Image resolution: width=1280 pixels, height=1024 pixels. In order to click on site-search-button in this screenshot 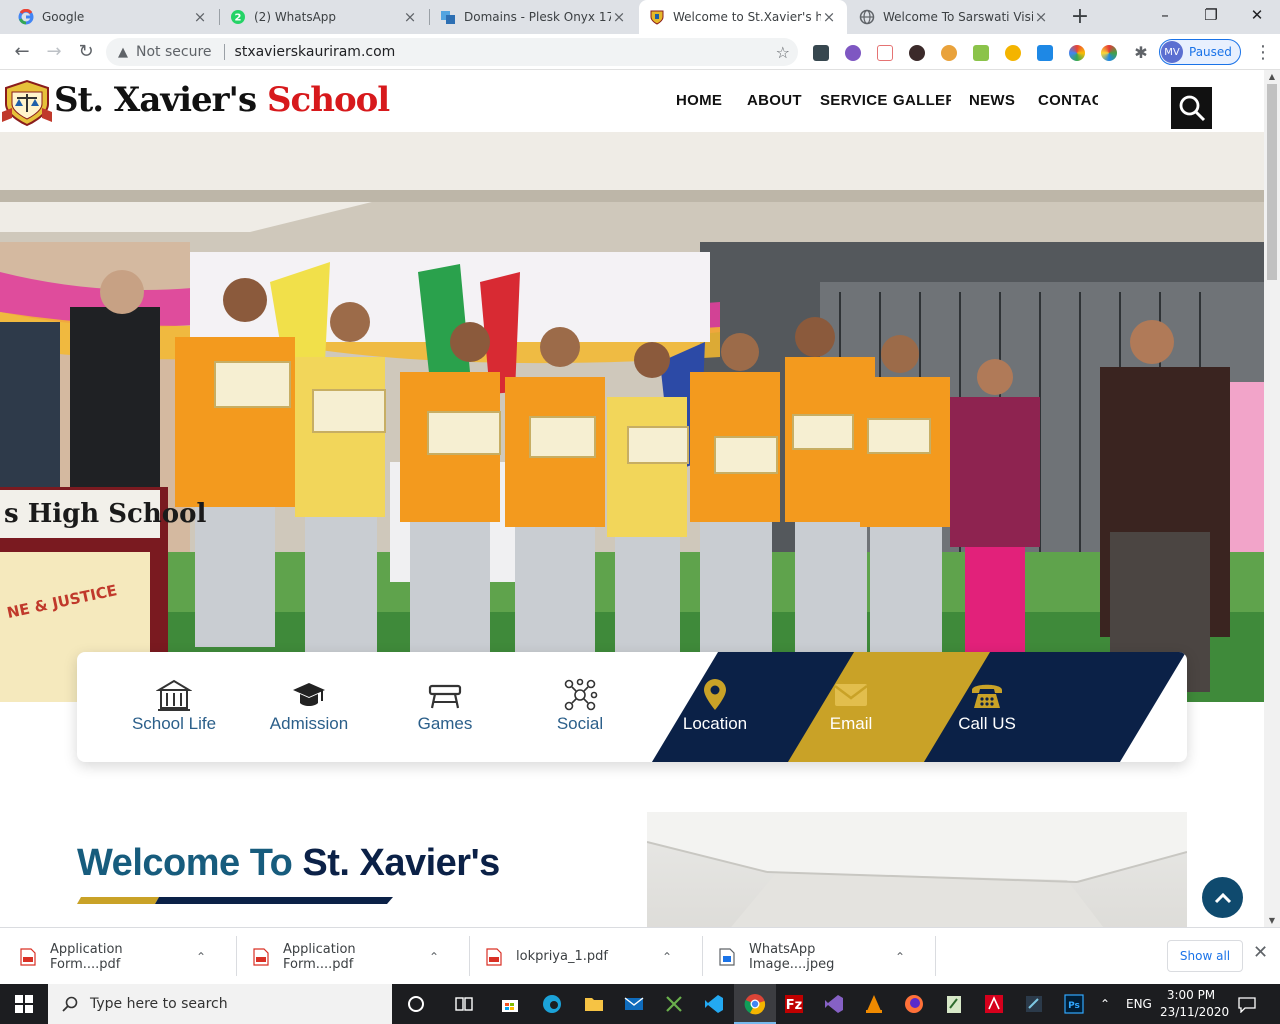, I will do `click(1191, 108)`.